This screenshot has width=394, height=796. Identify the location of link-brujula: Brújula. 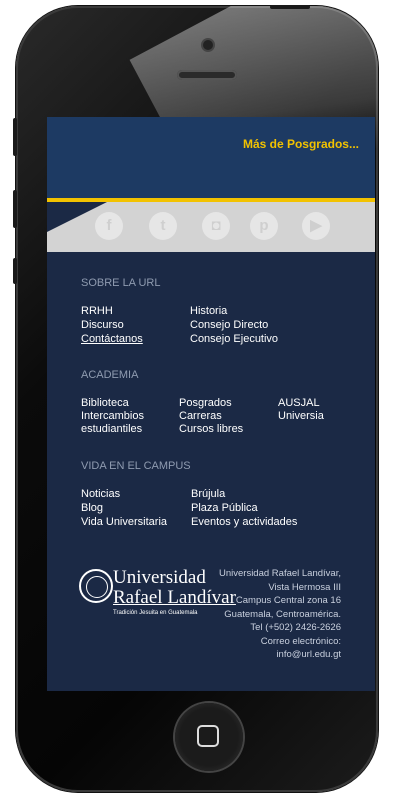
(208, 494).